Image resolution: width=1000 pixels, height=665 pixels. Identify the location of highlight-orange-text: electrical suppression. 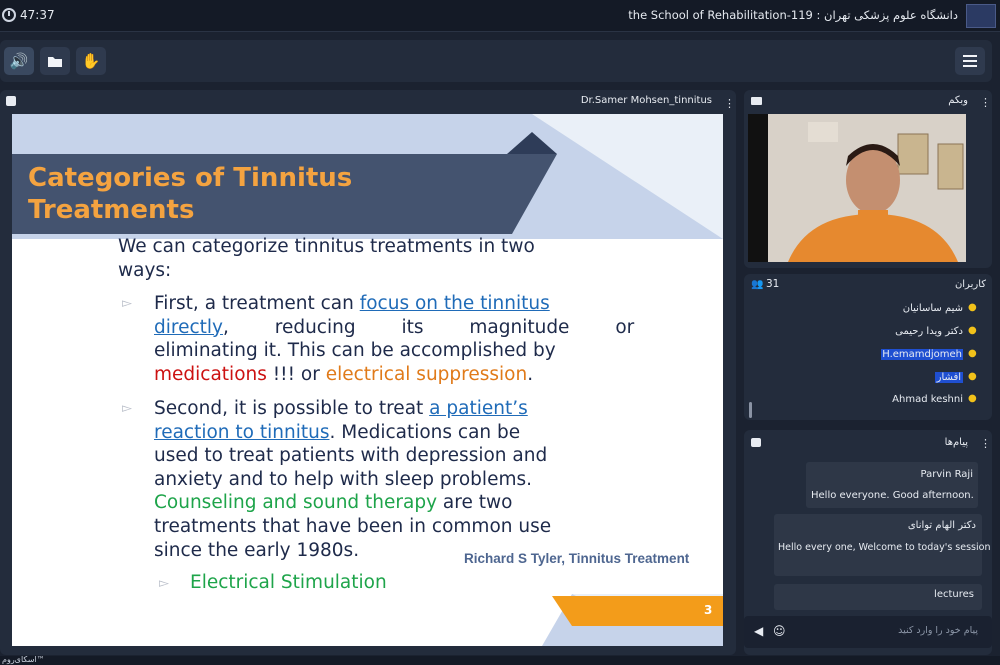
(426, 374).